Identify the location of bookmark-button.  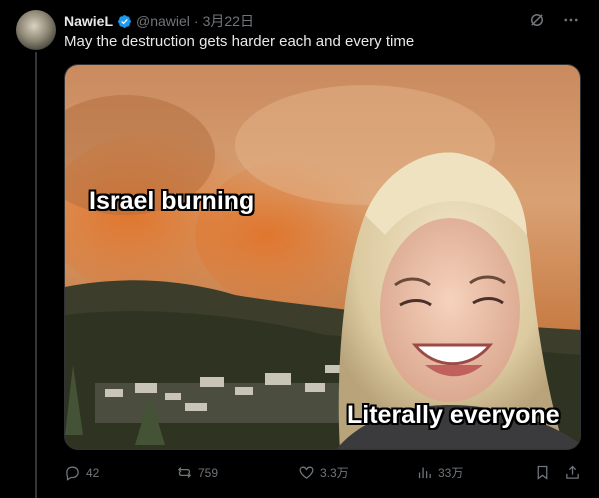
(542, 472).